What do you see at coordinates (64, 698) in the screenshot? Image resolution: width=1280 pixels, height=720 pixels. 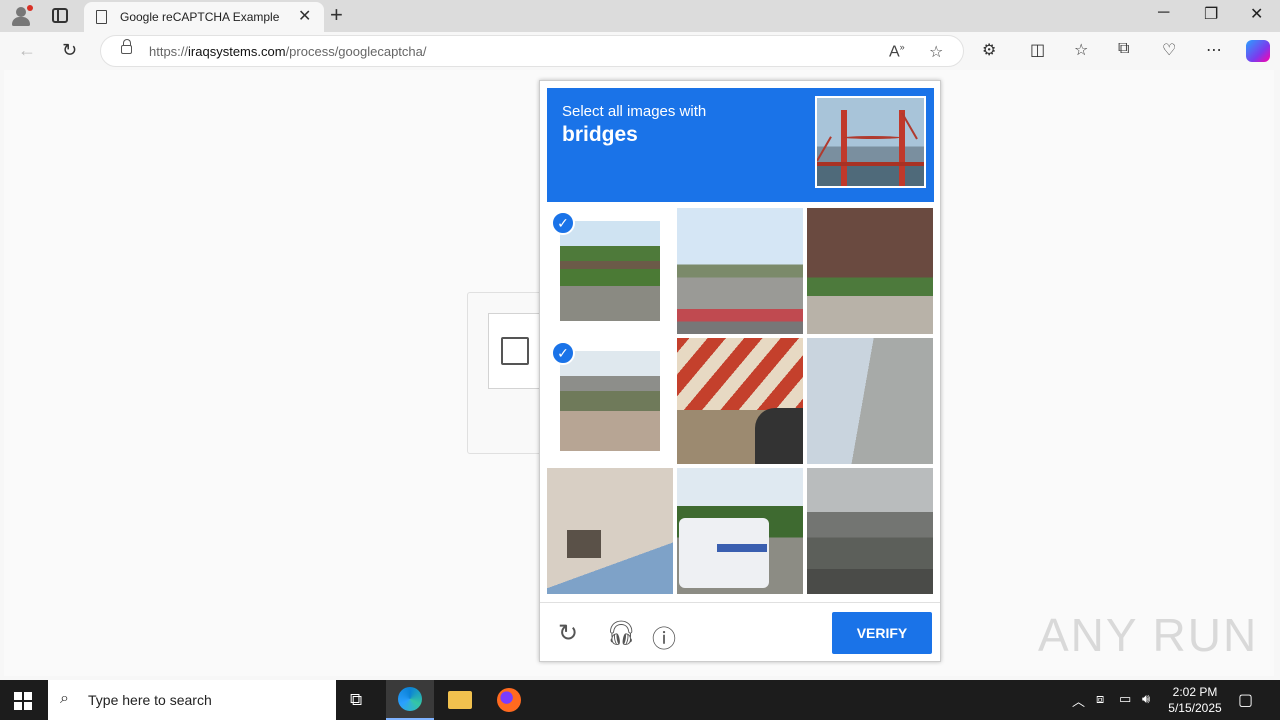 I see `search-icon: ⌕` at bounding box center [64, 698].